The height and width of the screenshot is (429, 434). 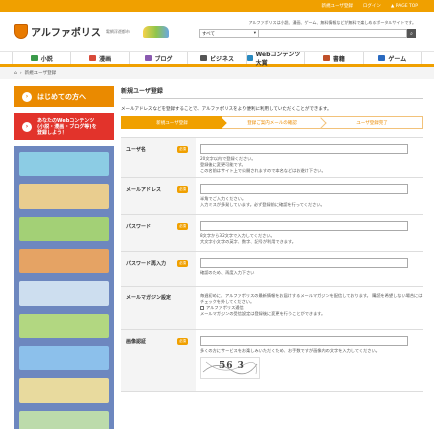 What do you see at coordinates (159, 58) in the screenshot?
I see `nav-item-2: ブログ` at bounding box center [159, 58].